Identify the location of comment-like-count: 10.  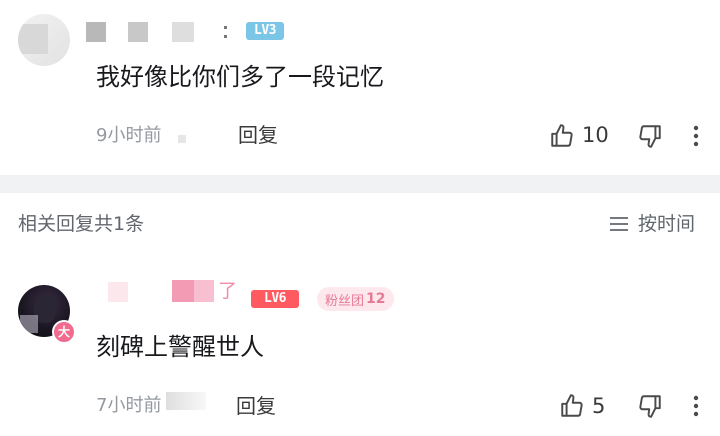
(595, 135).